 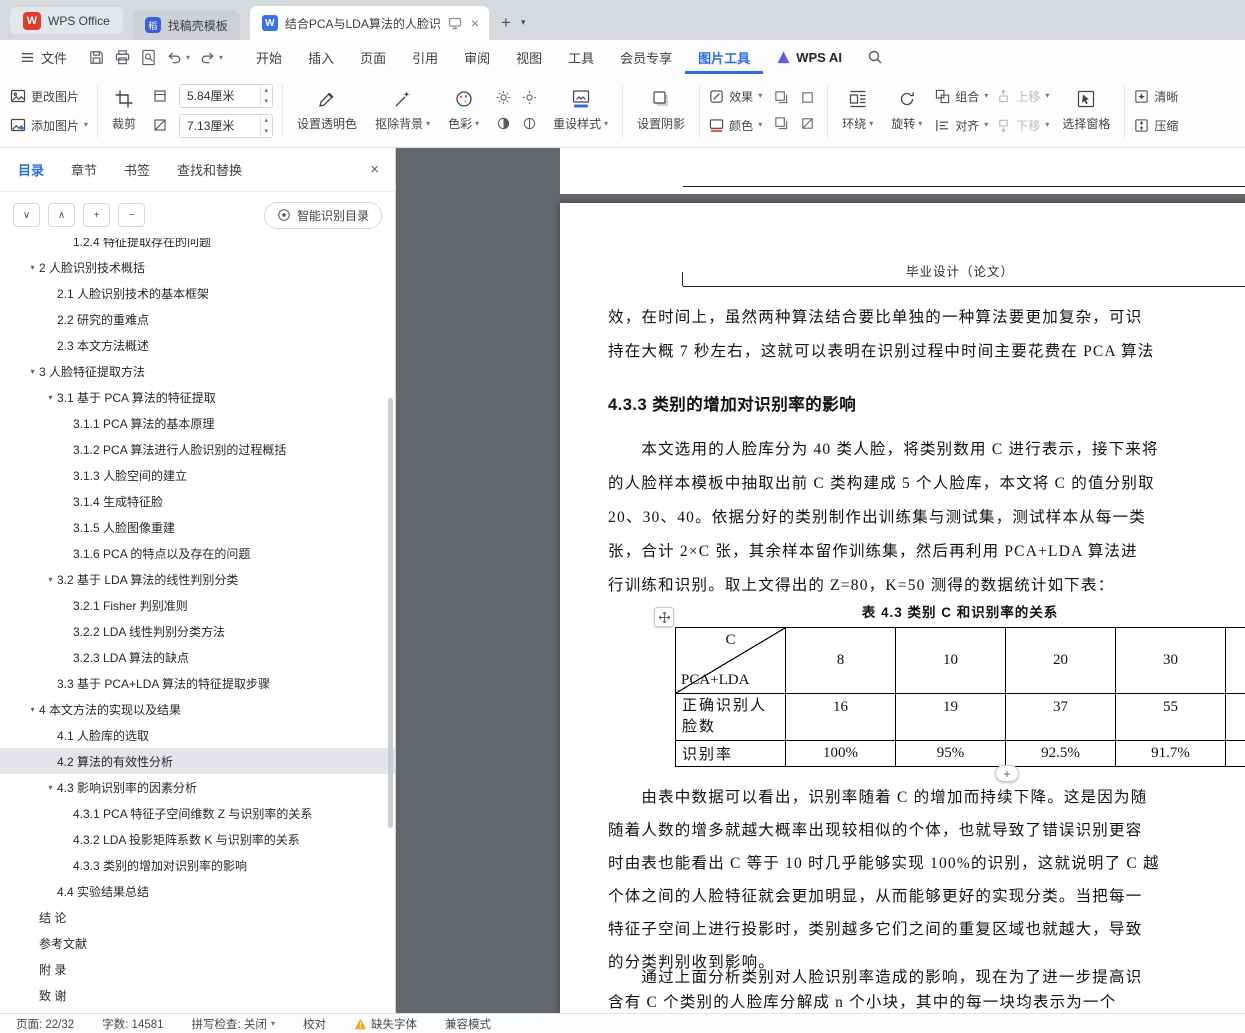 I want to click on set-transparent-color-button: 设置透明色, so click(x=327, y=110).